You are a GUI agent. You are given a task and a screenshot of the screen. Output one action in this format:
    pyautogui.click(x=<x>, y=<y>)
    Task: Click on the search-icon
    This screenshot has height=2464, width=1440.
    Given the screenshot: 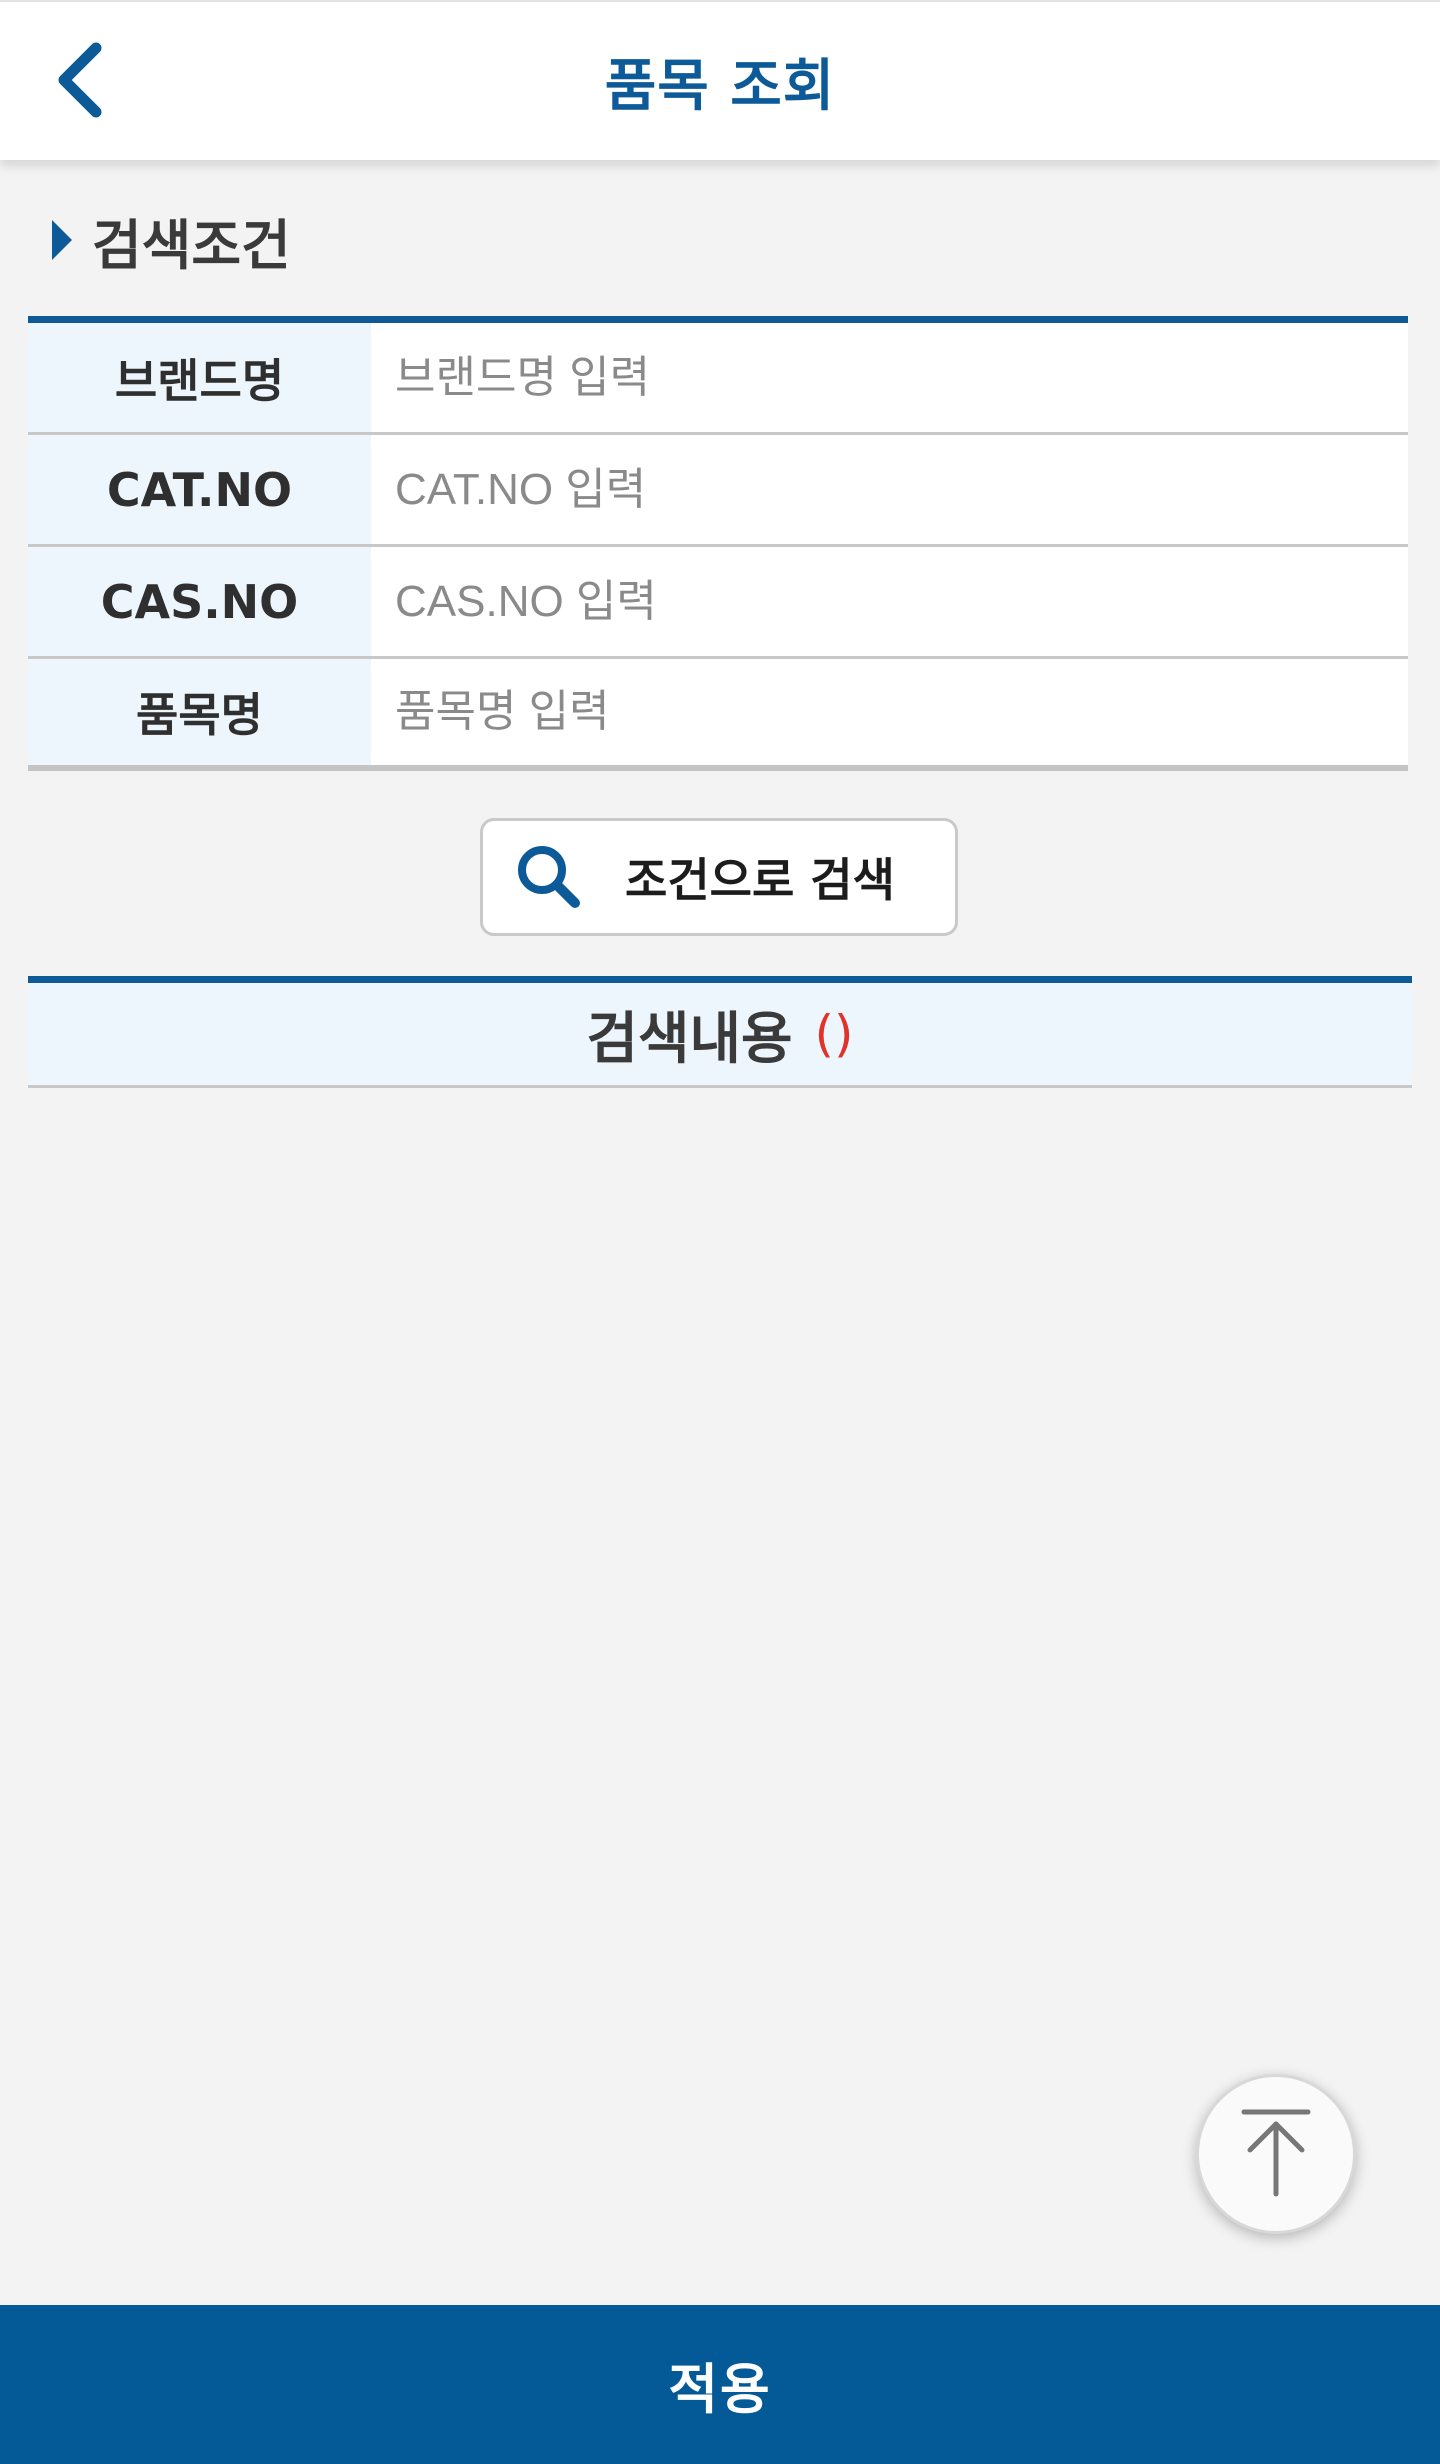 What is the action you would take?
    pyautogui.click(x=549, y=877)
    